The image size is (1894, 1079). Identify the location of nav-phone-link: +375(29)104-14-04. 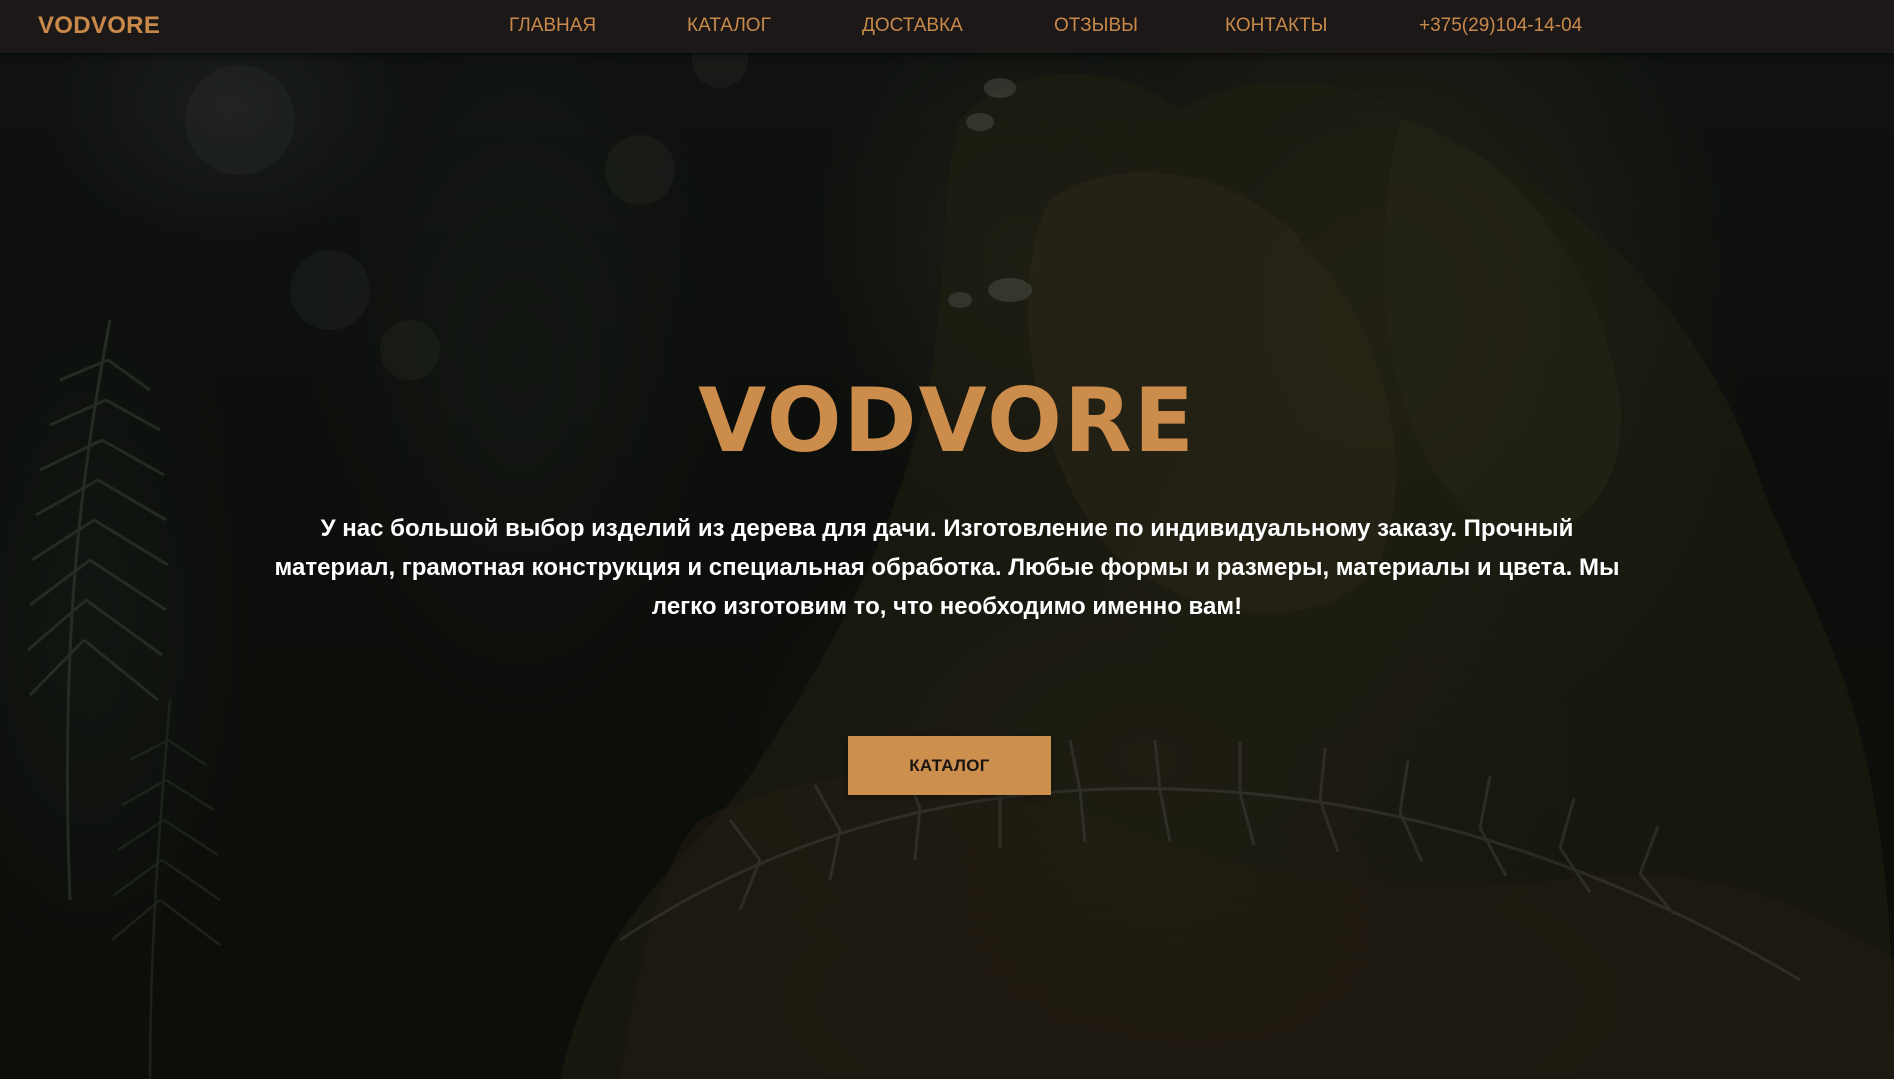
(1500, 26).